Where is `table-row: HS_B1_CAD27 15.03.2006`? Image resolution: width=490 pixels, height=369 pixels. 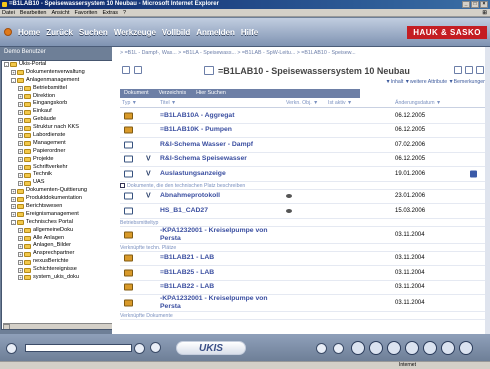 table-row: HS_B1_CAD27 15.03.2006 is located at coordinates (303, 211).